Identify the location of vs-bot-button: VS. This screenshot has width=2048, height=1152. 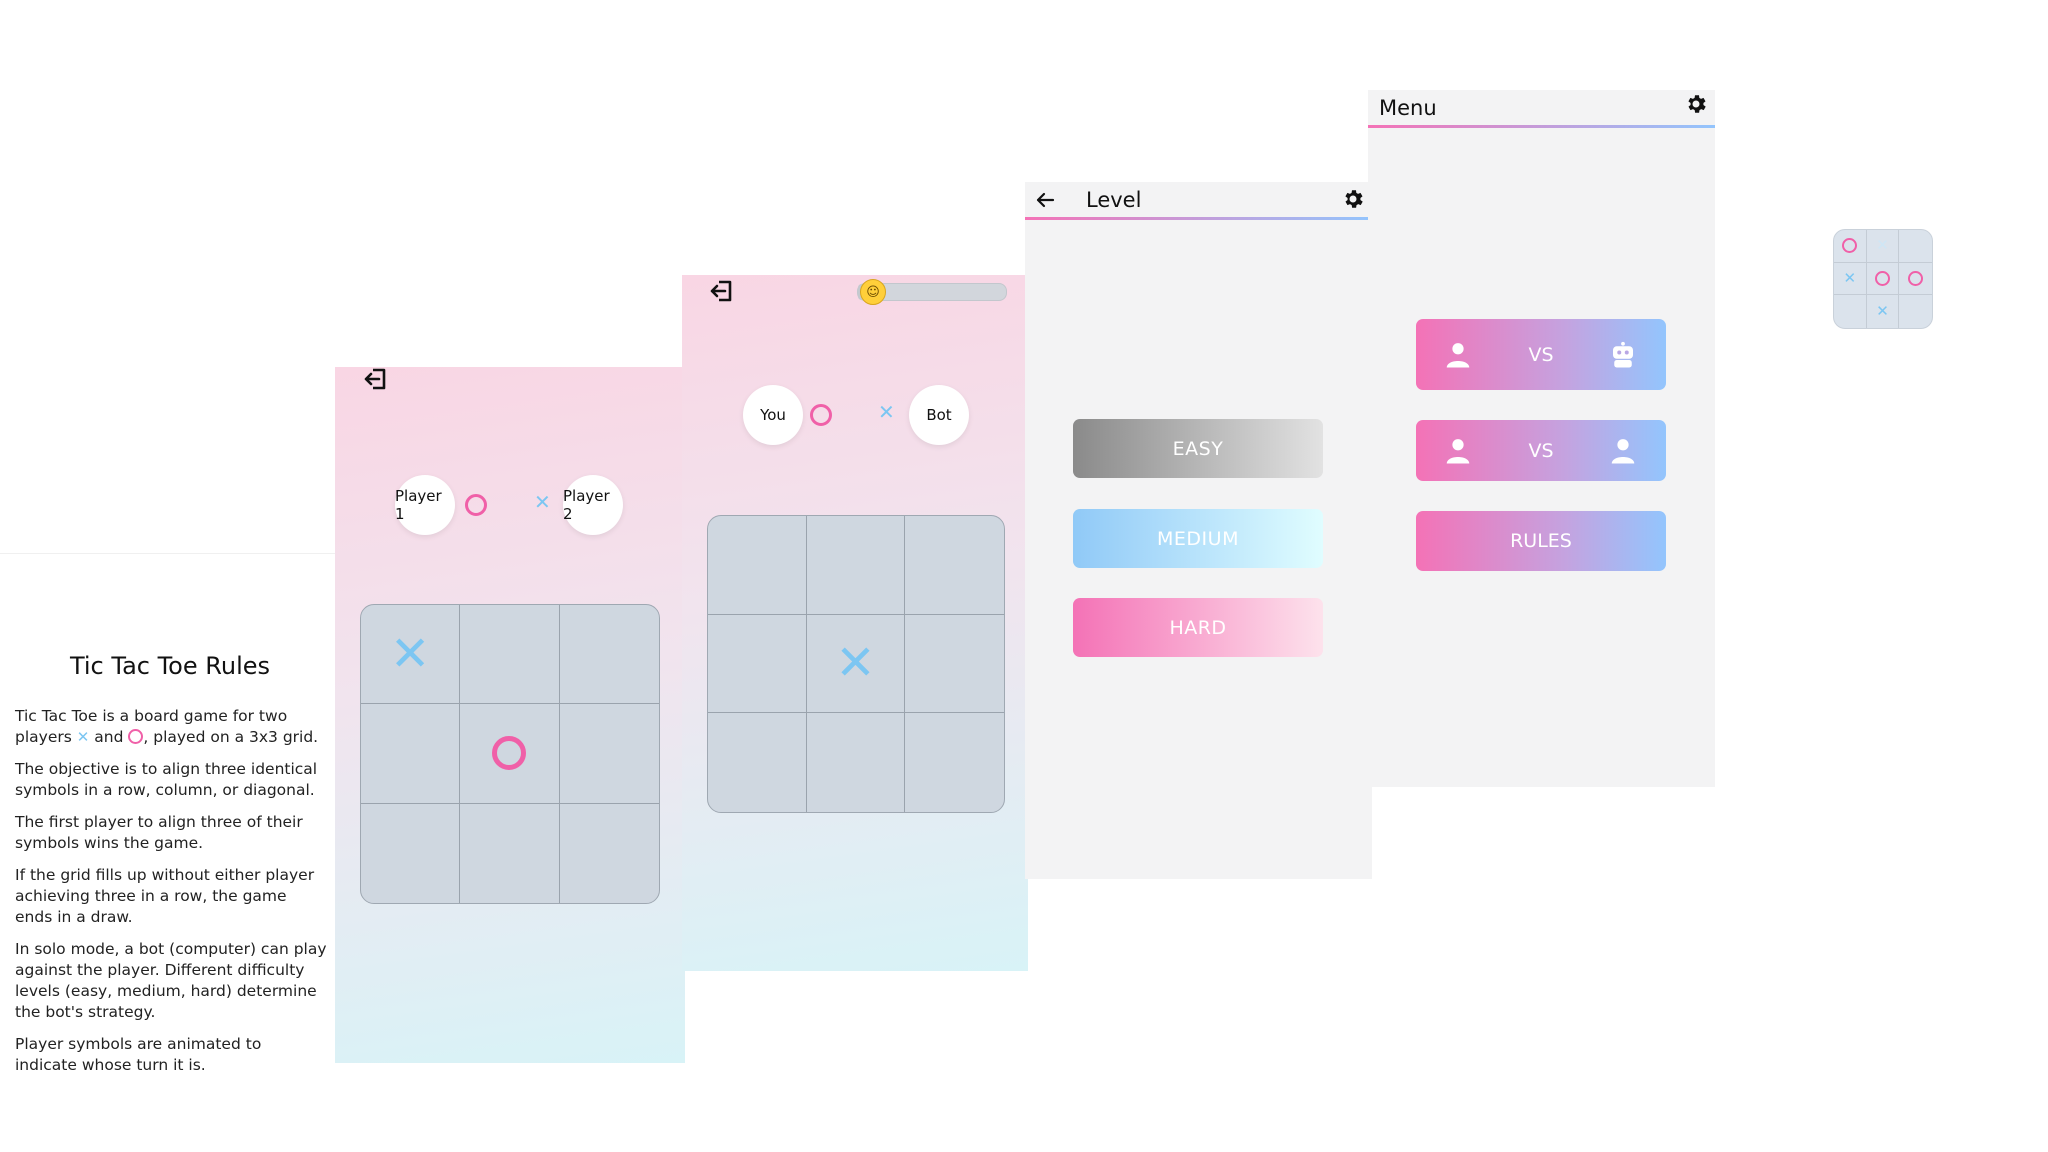
(1541, 354).